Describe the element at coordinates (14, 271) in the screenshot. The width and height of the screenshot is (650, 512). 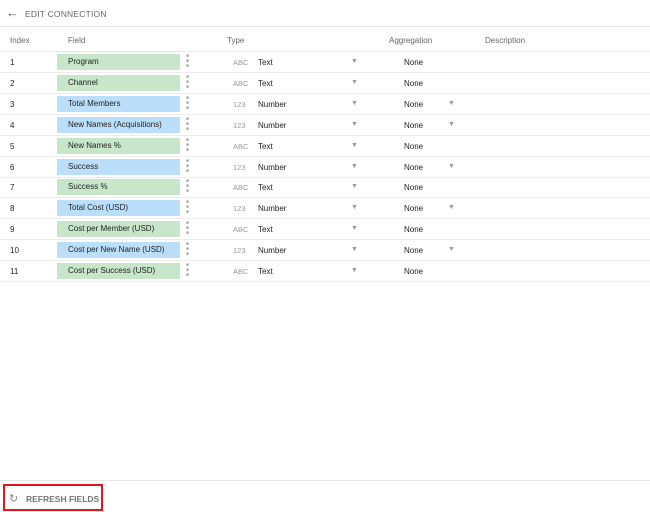
I see `row-index: 11` at that location.